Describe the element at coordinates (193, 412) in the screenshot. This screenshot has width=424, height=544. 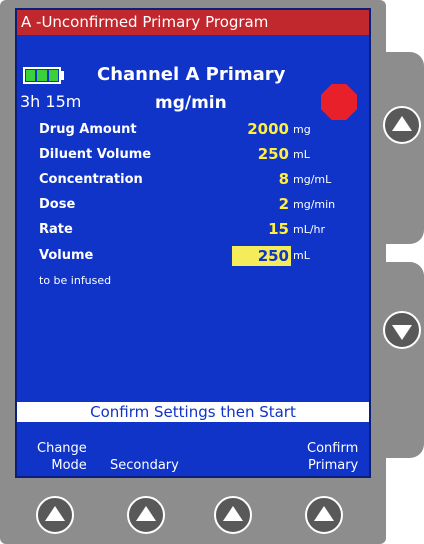
I see `confirm-prompt: Confirm Settings then Start` at that location.